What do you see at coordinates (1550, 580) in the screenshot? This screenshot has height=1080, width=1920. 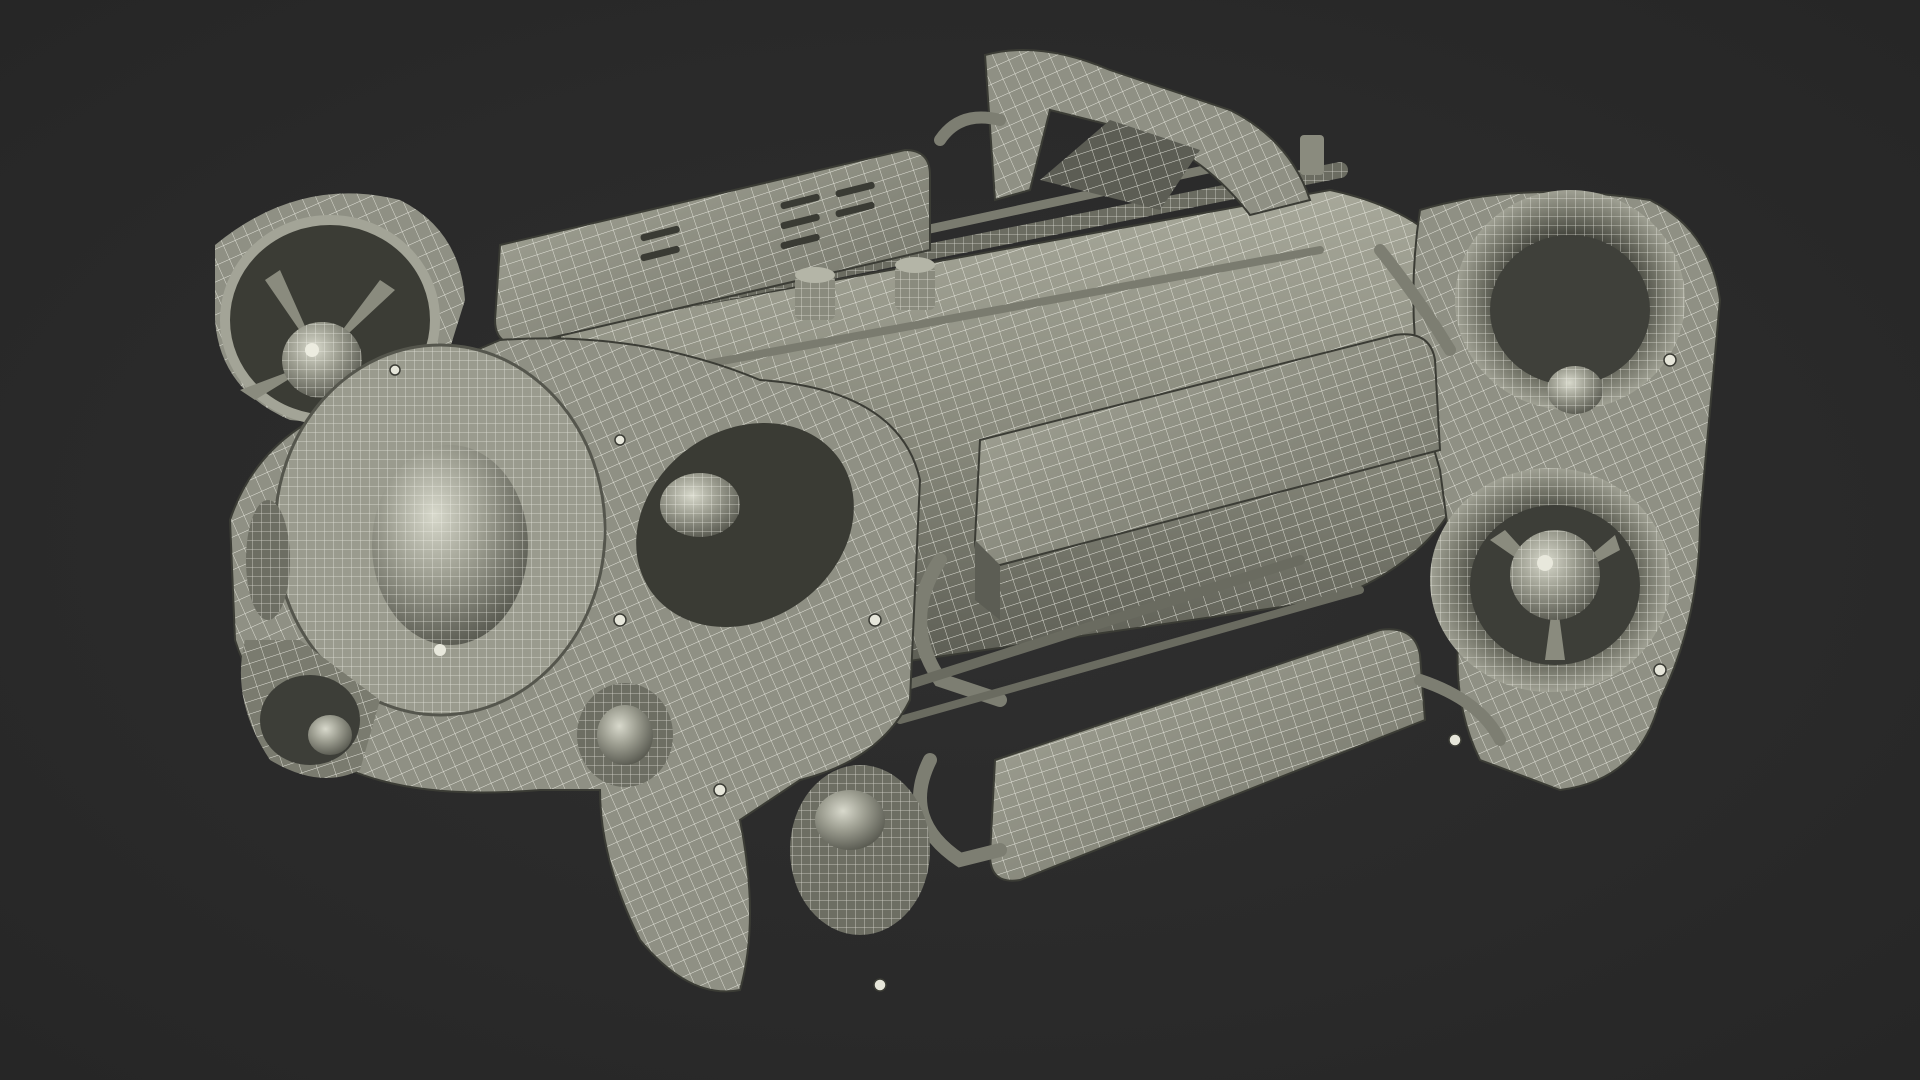 I see `right-lower-thruster` at bounding box center [1550, 580].